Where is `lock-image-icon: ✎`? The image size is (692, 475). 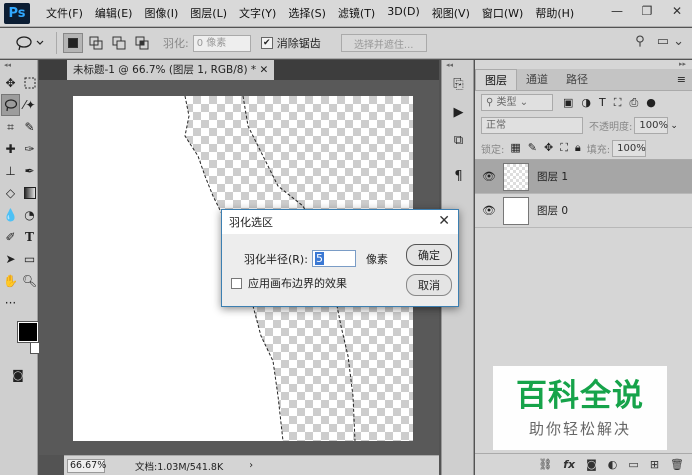 lock-image-icon: ✎ is located at coordinates (532, 148).